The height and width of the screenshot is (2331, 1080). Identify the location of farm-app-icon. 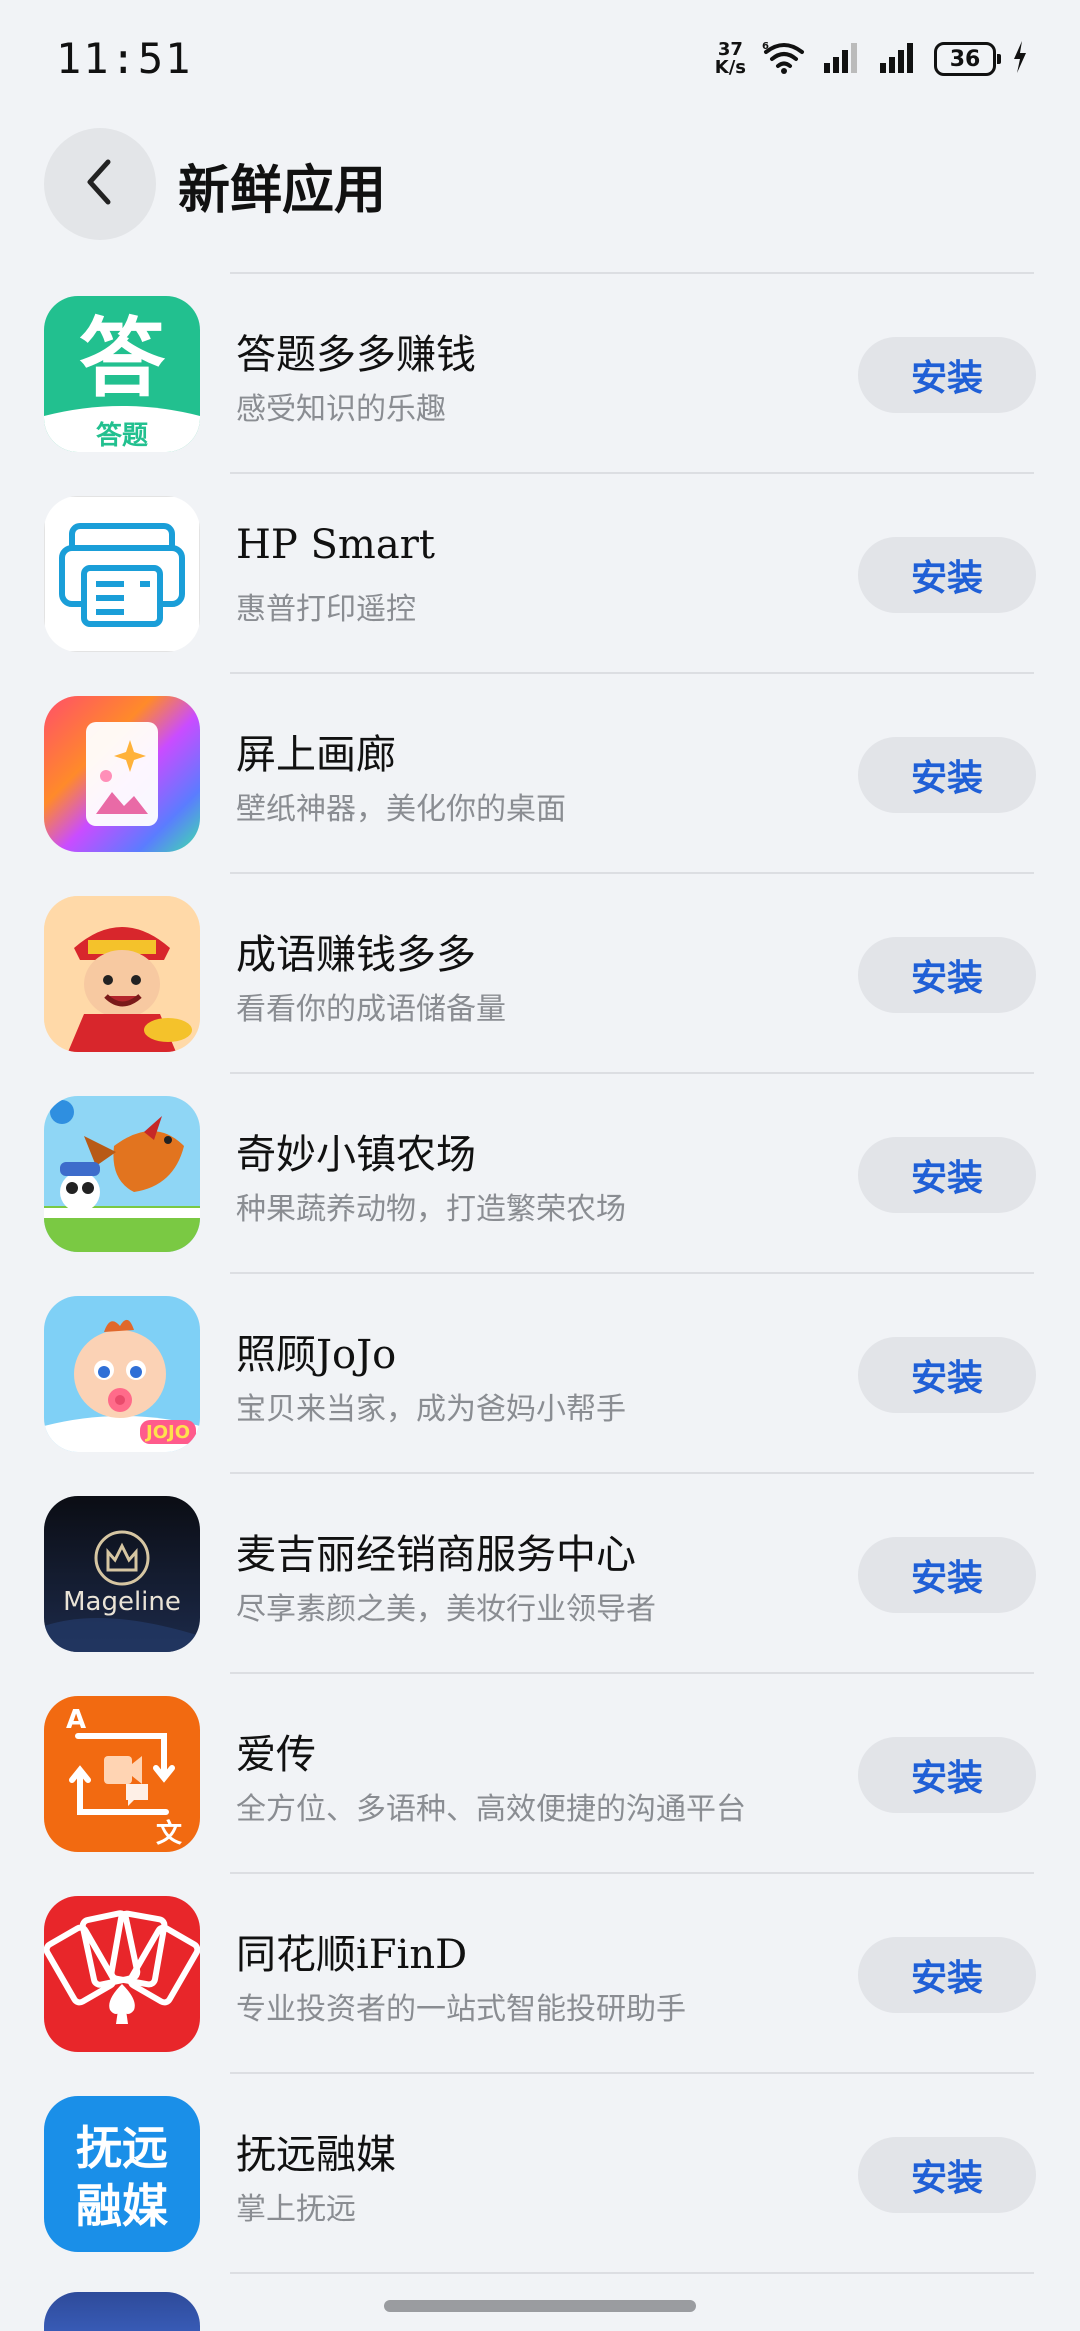
(122, 1174).